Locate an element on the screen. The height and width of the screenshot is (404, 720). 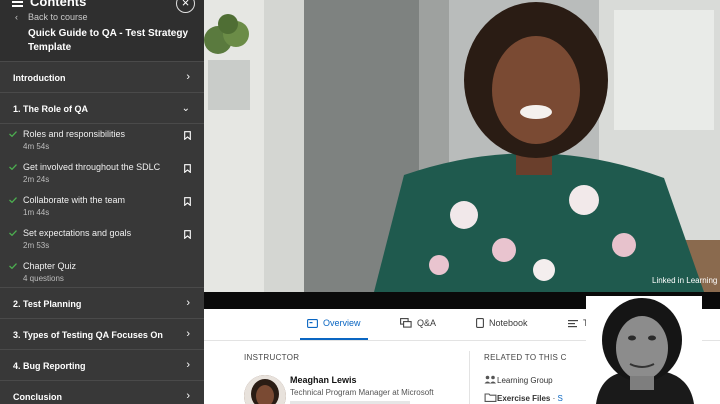
section-types-of-testing: 3. Types of Testing QA Focuses On › is located at coordinates (102, 334).